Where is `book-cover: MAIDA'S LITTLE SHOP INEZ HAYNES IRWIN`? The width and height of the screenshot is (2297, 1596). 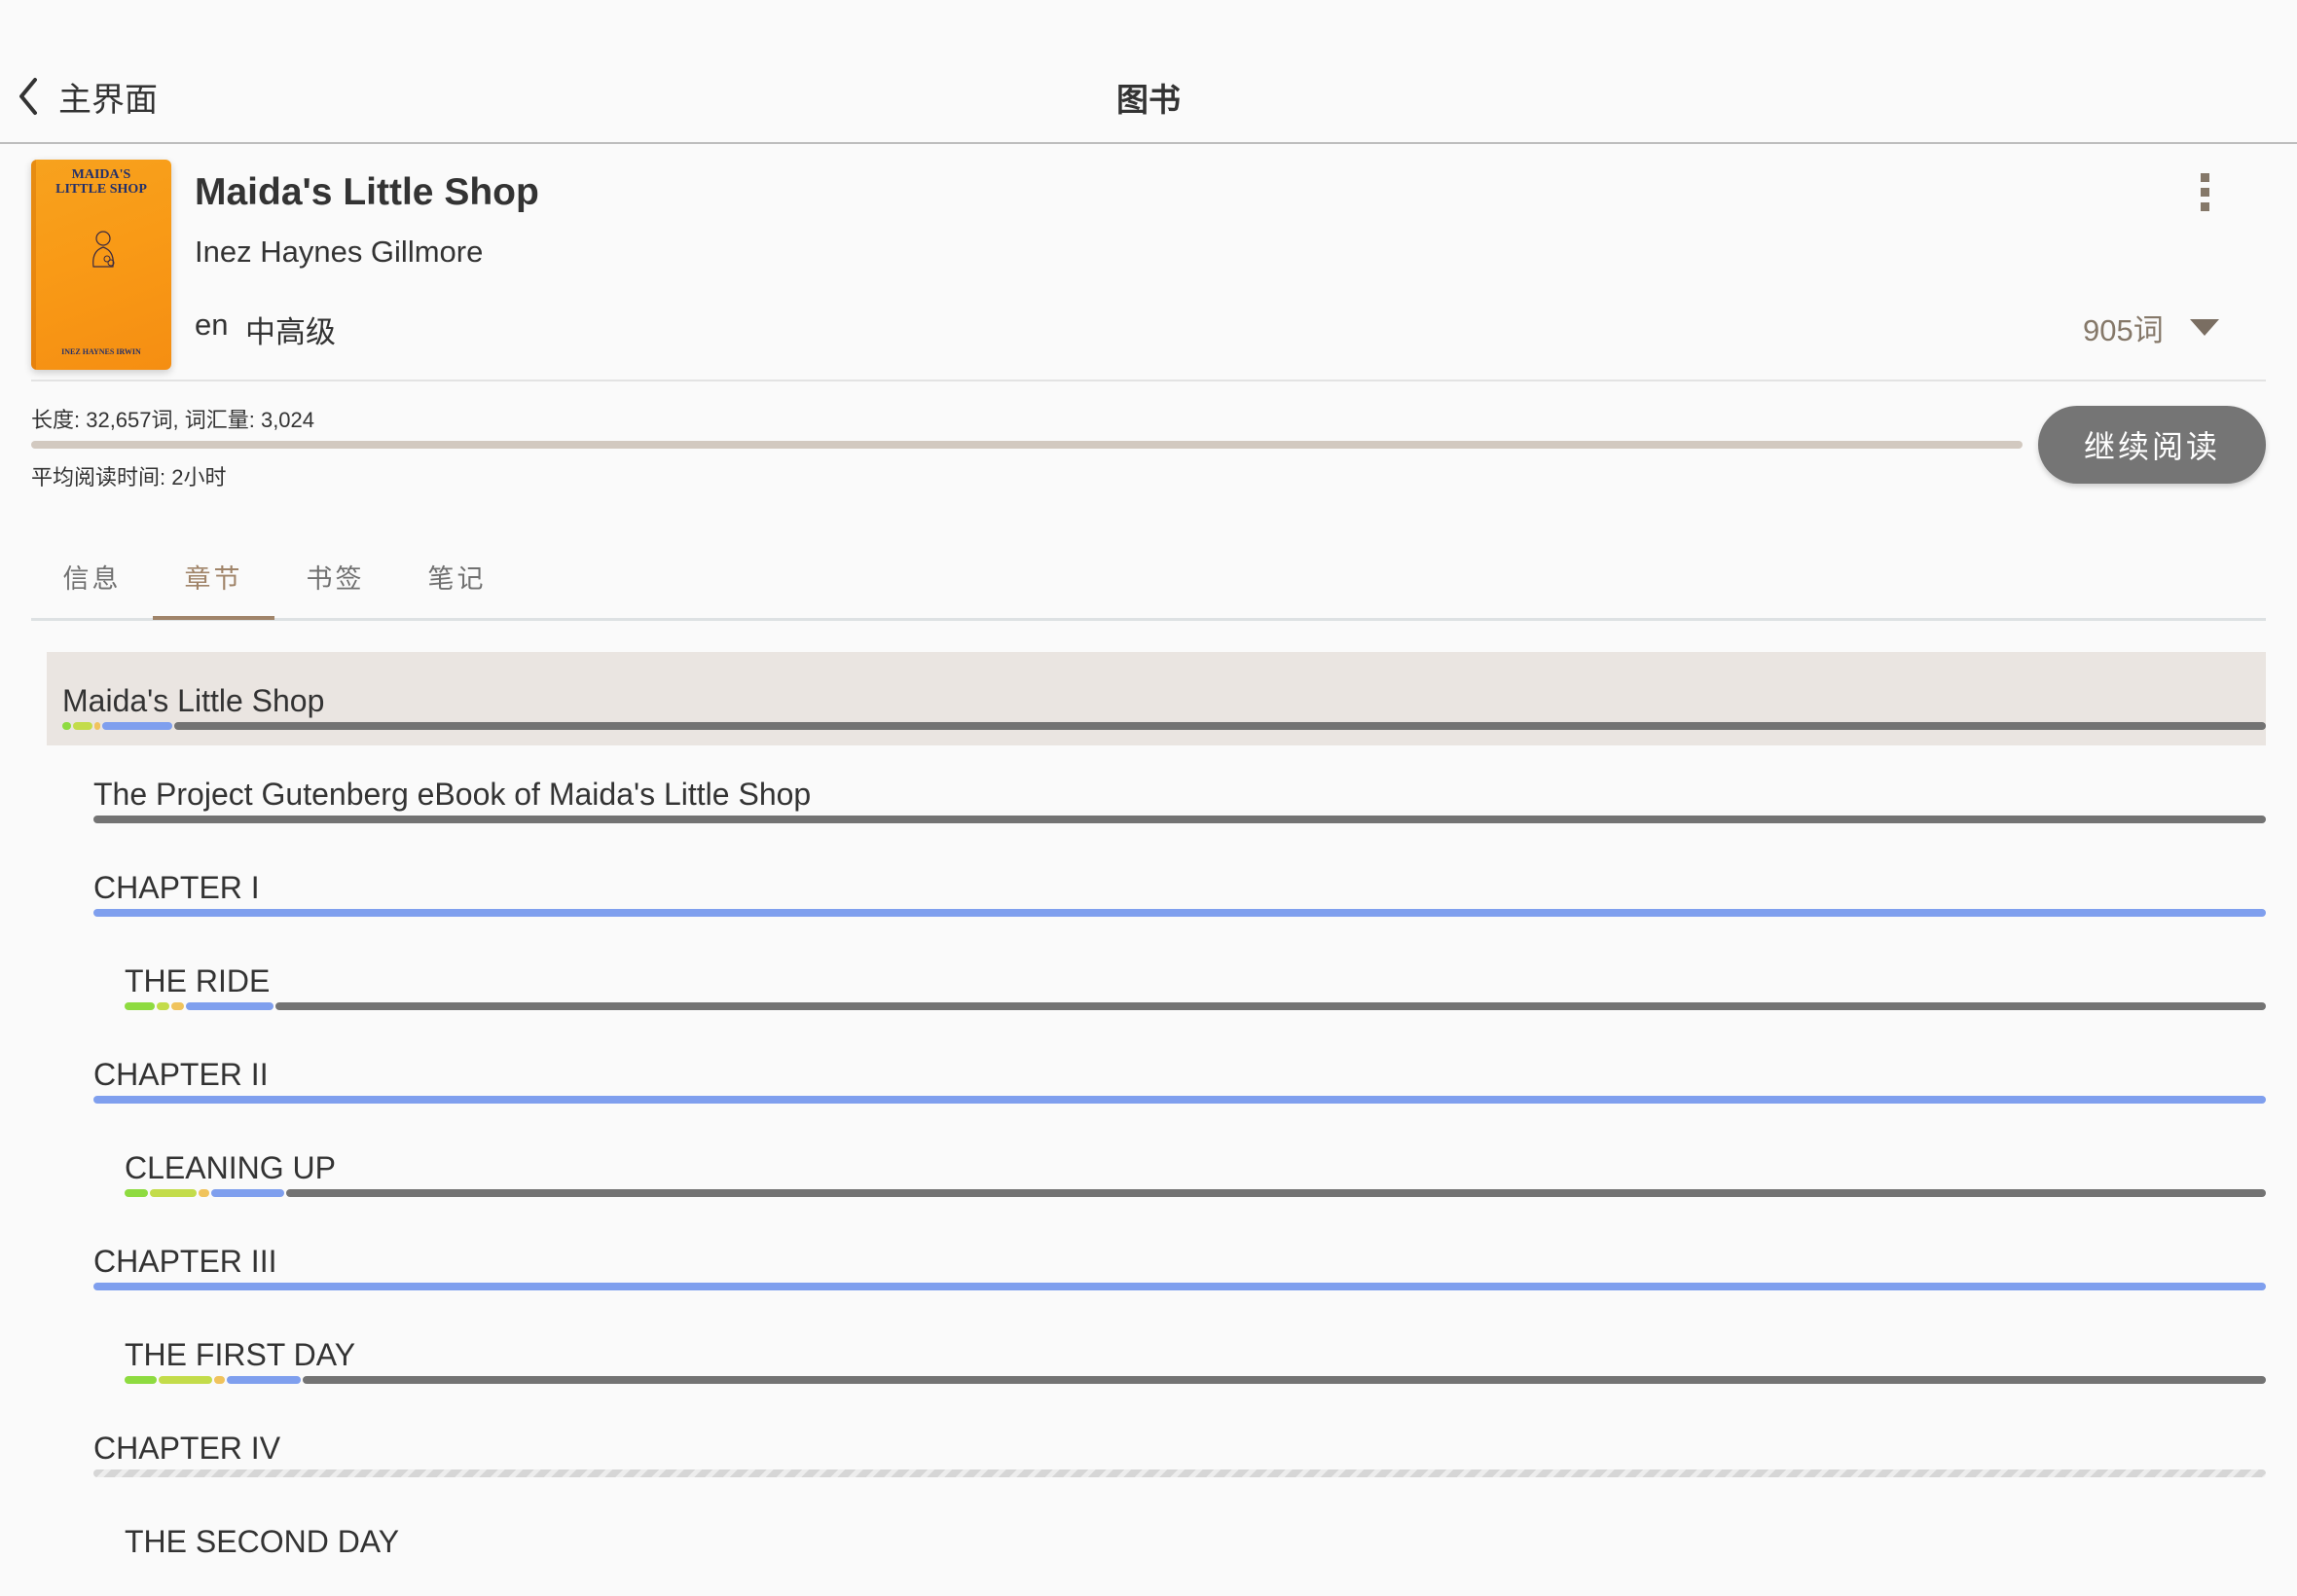 book-cover: MAIDA'S LITTLE SHOP INEZ HAYNES IRWIN is located at coordinates (101, 265).